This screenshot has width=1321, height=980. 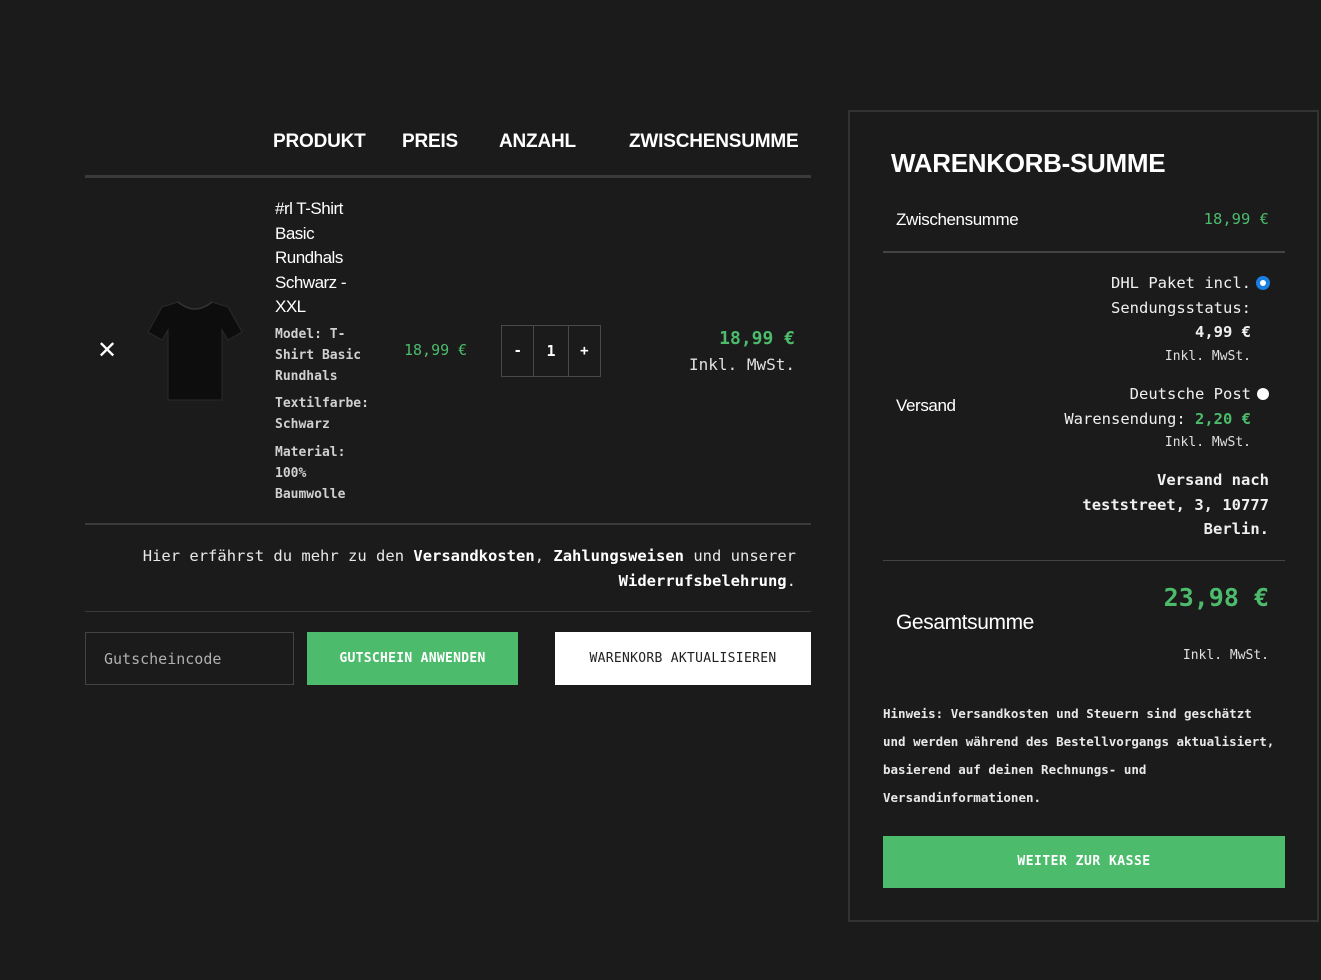 I want to click on remove-item-button: ✕, so click(x=107, y=350).